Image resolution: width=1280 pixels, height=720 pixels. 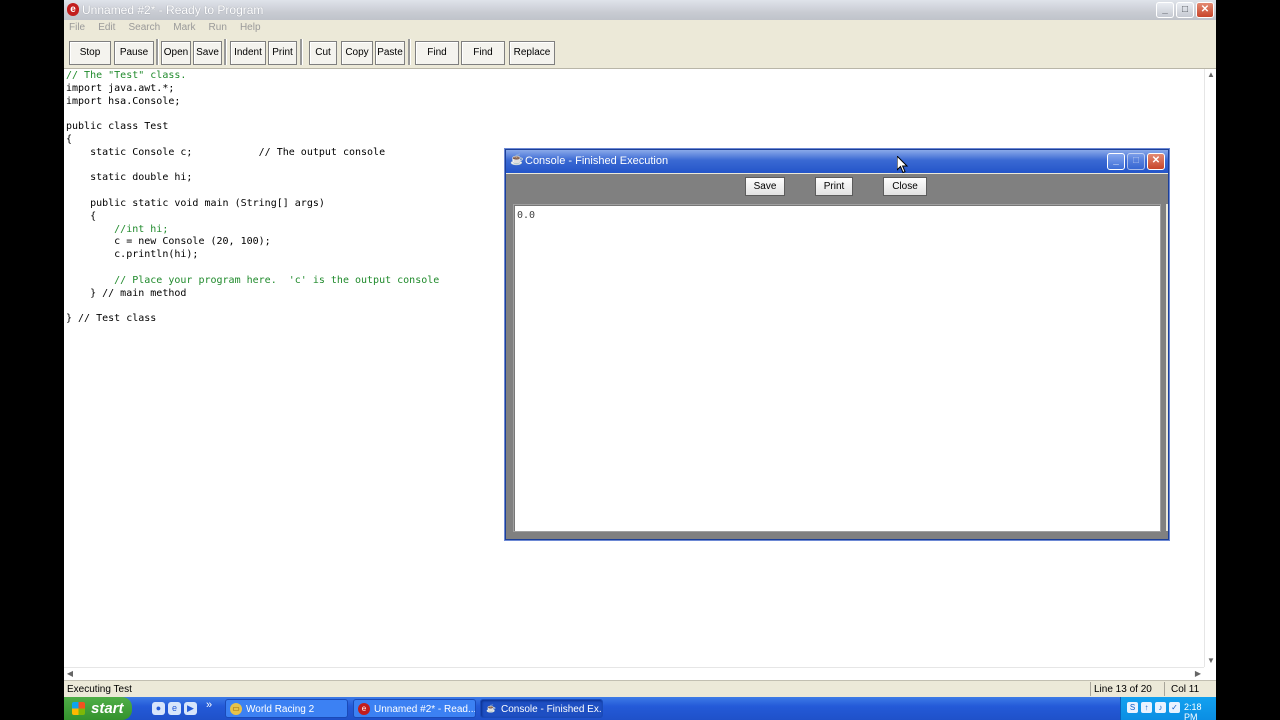 What do you see at coordinates (1193, 711) in the screenshot?
I see `clock: 2:18 PM` at bounding box center [1193, 711].